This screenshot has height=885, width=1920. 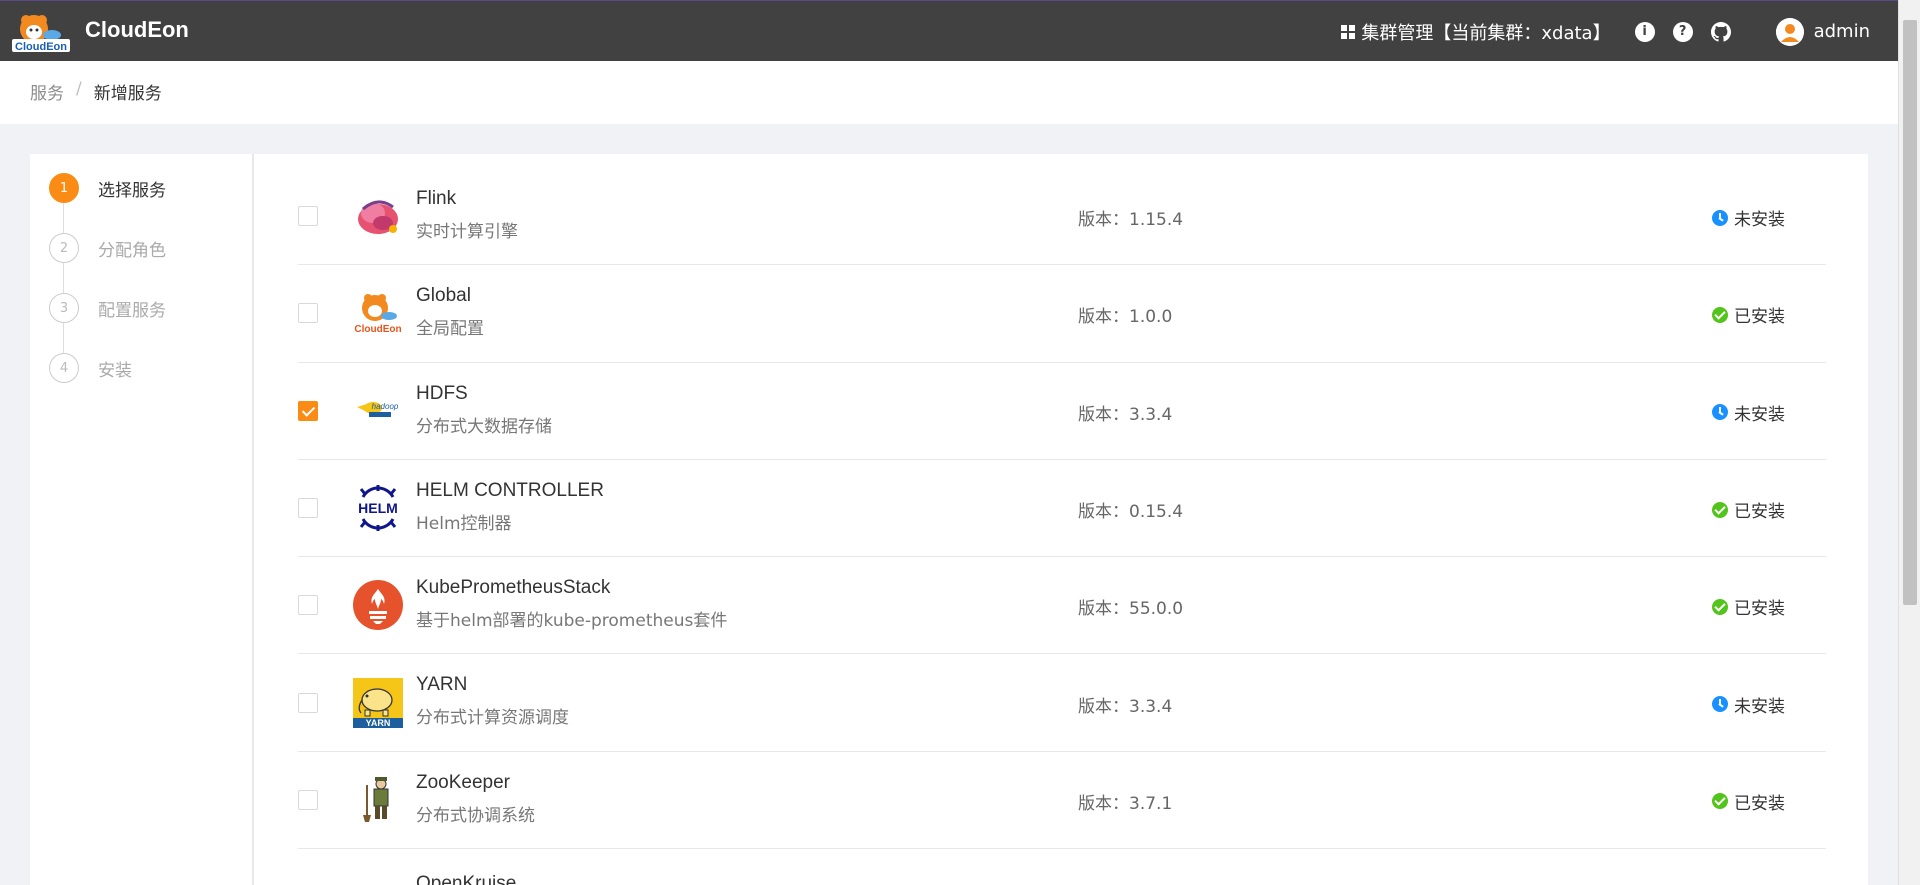 I want to click on user-menu: admin, so click(x=1822, y=31).